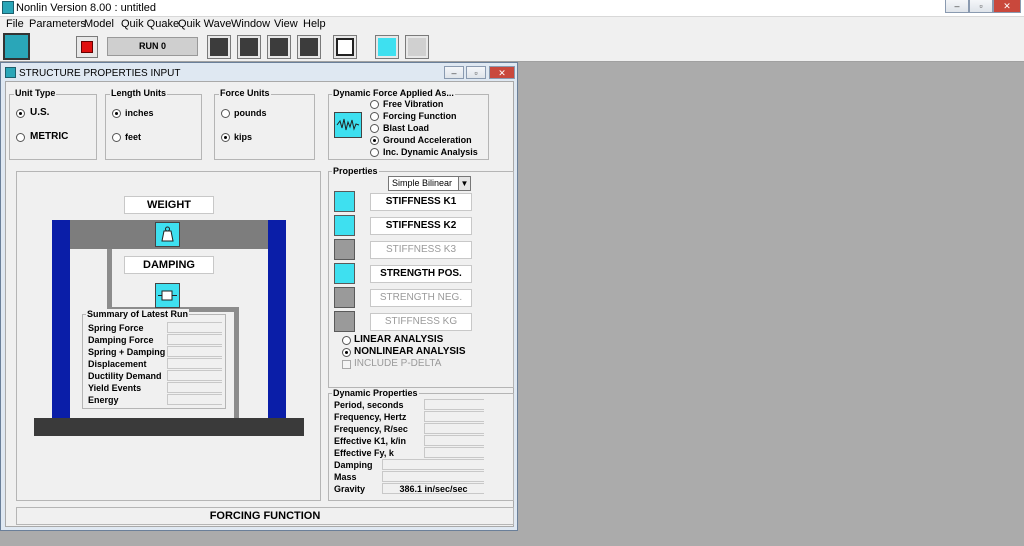 The image size is (1024, 546). What do you see at coordinates (8, 7) in the screenshot?
I see `app-icon` at bounding box center [8, 7].